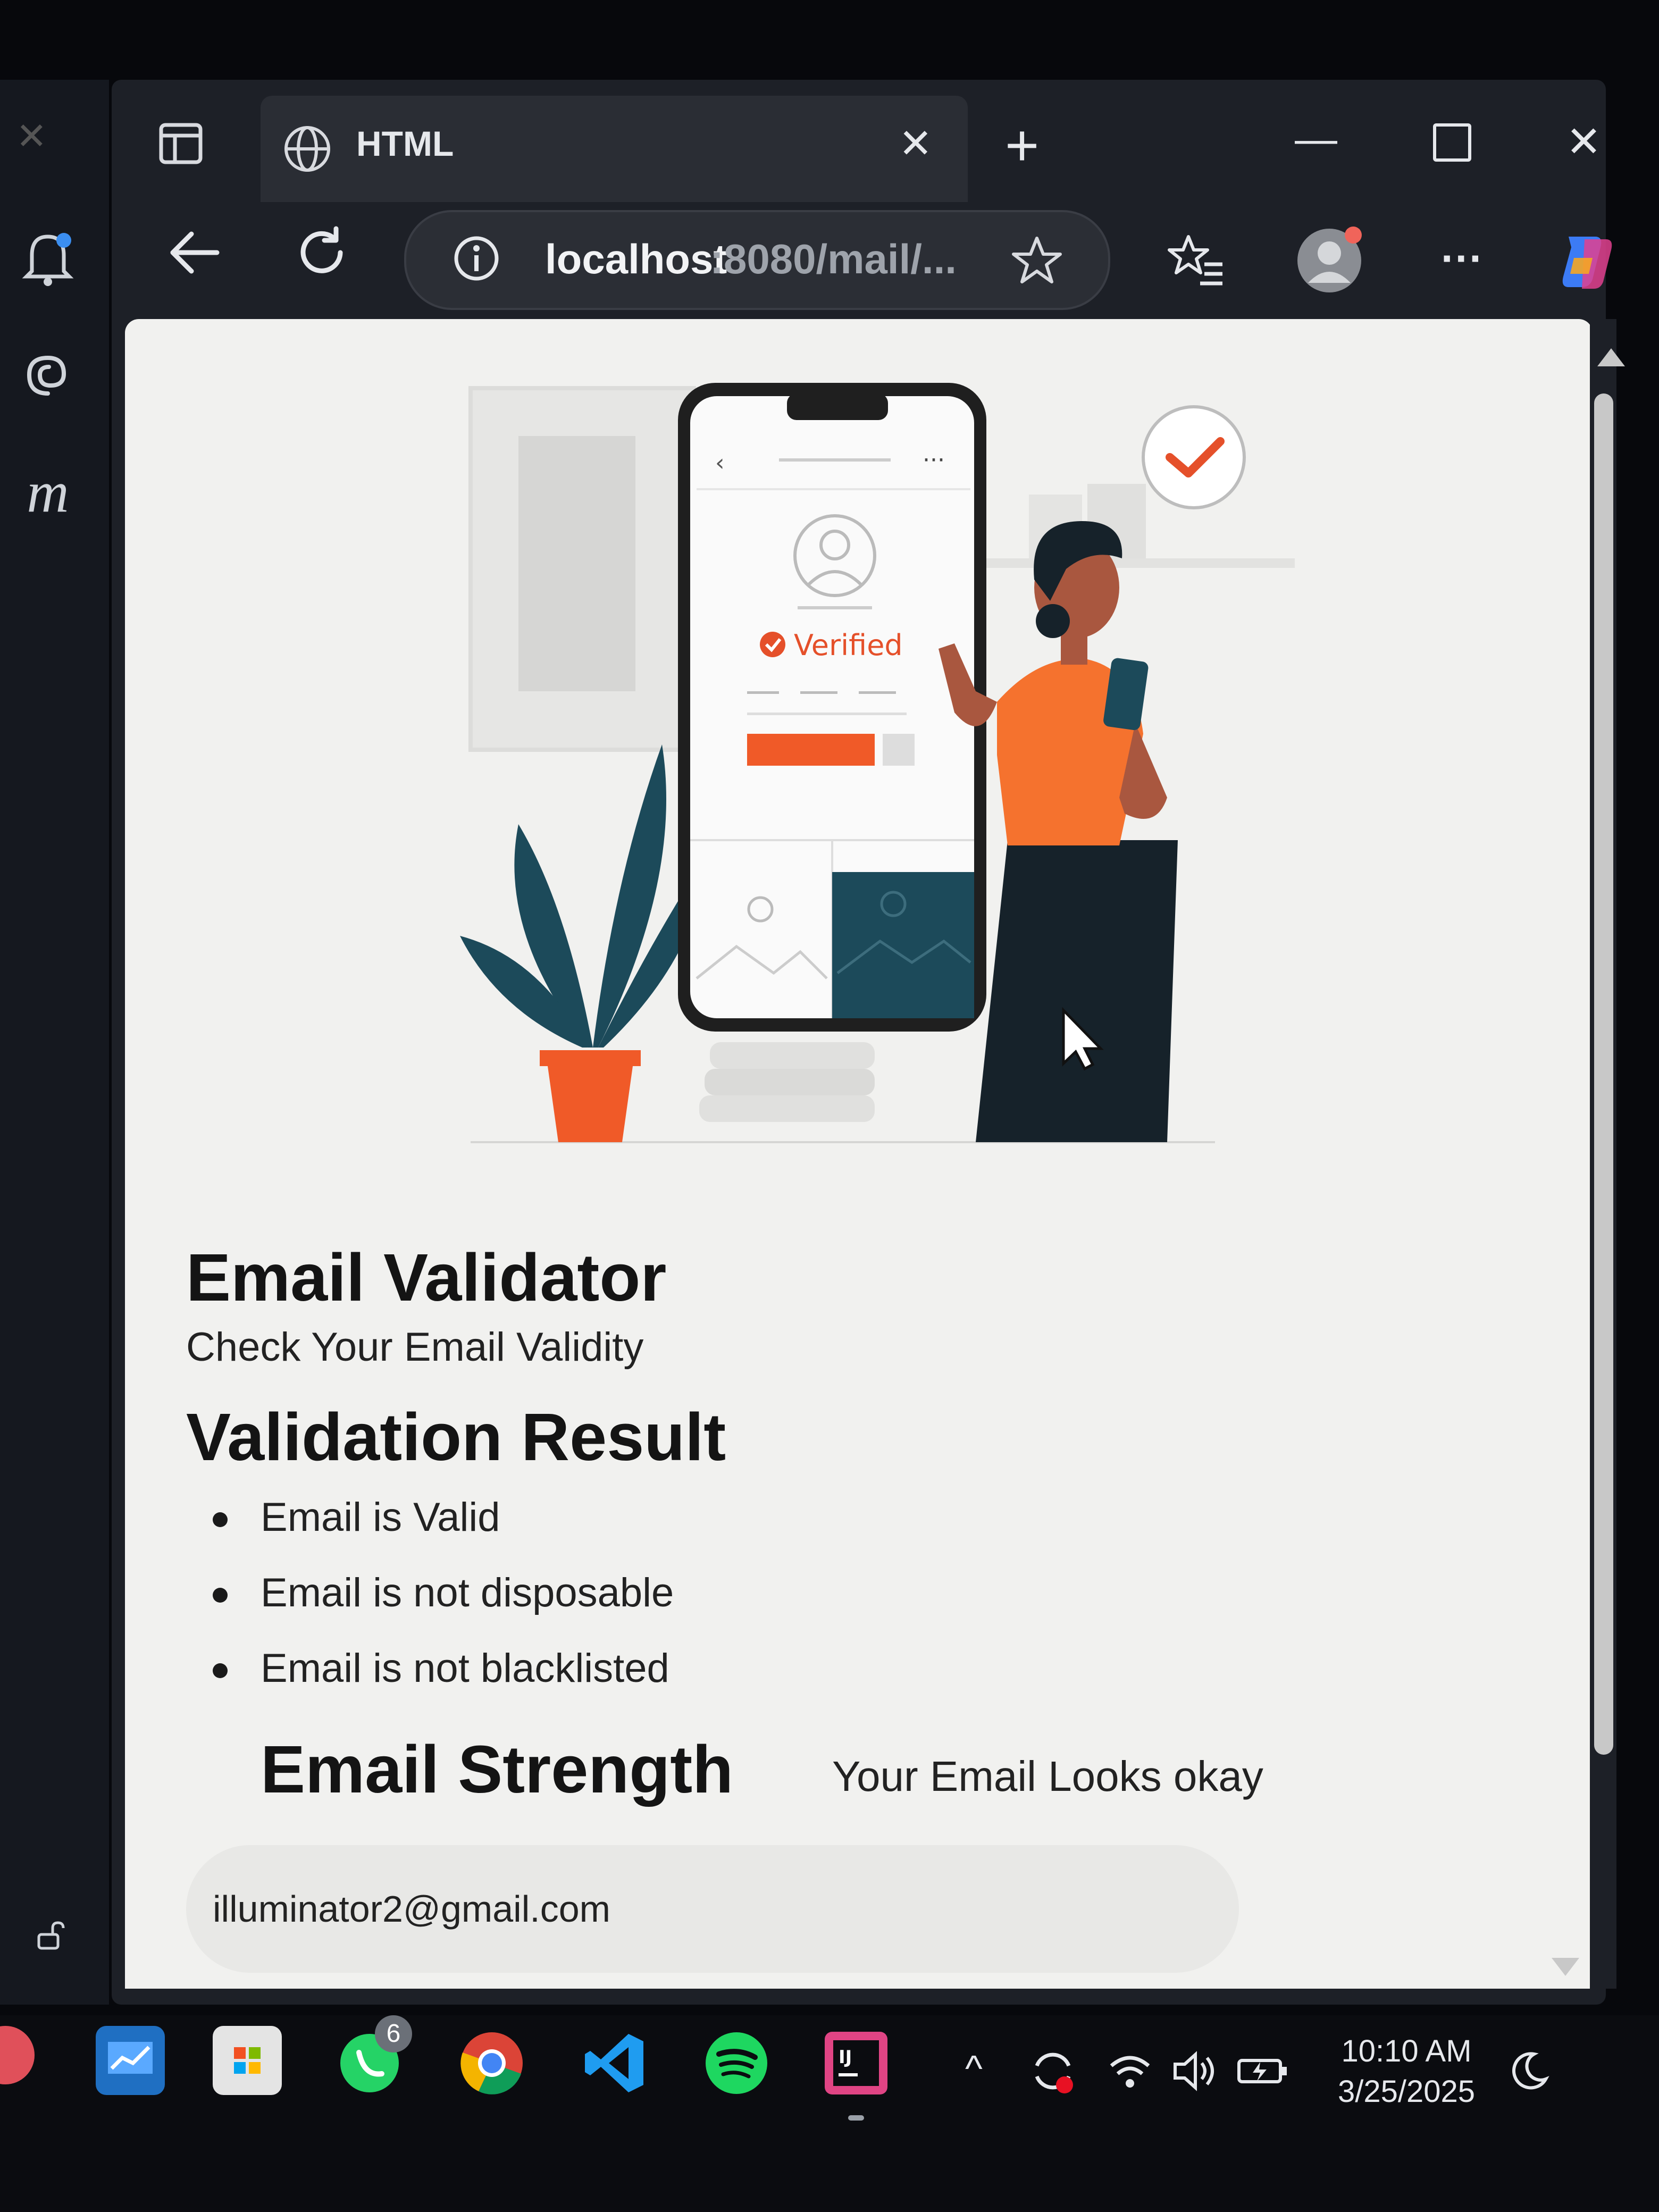 Image resolution: width=1659 pixels, height=2212 pixels. I want to click on taskbar-clock: 10:10 AM 3/25/2025, so click(1406, 2071).